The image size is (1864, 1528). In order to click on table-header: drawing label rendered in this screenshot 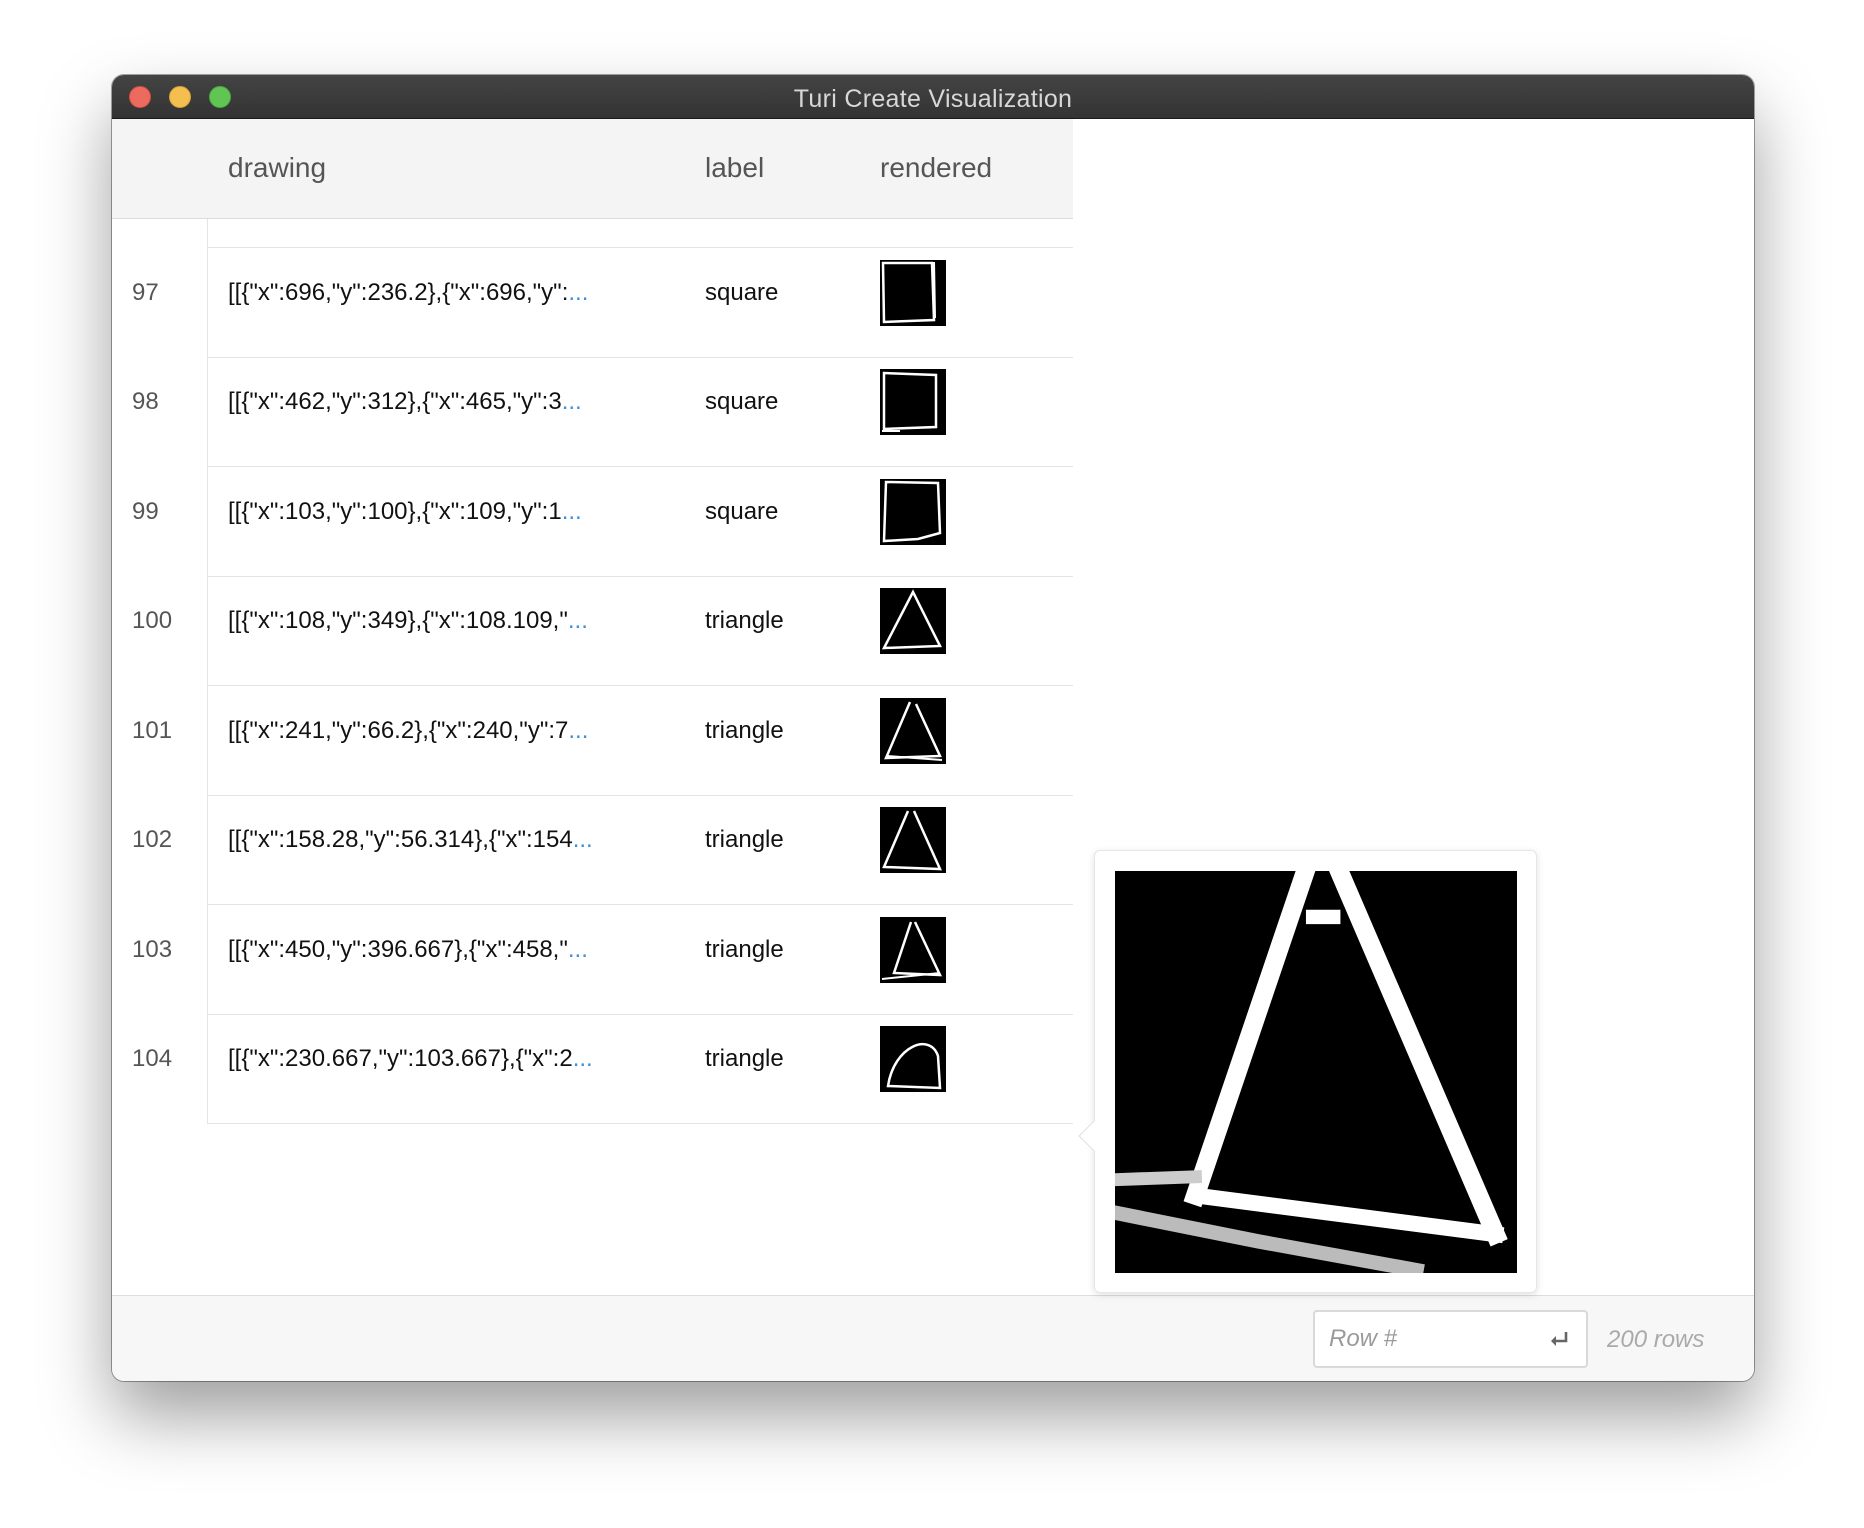, I will do `click(592, 169)`.